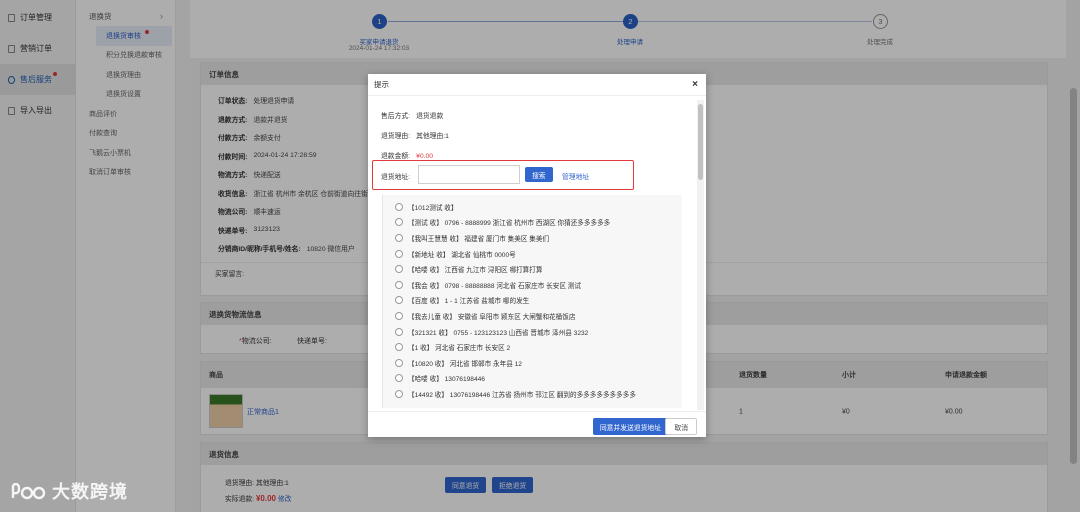 The image size is (1080, 512). What do you see at coordinates (396, 177) in the screenshot?
I see `return-address-label: 退货地址:` at bounding box center [396, 177].